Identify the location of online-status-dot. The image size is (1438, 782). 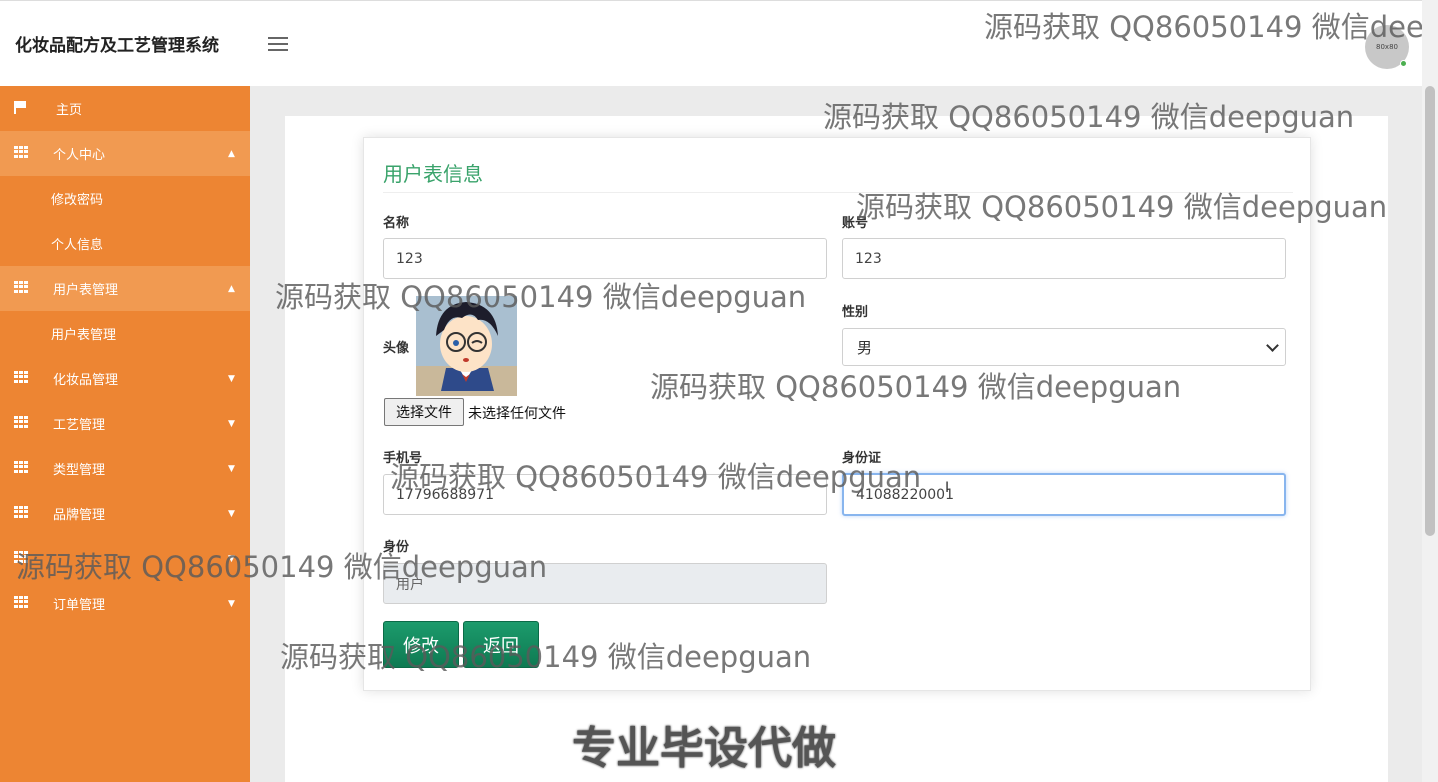
(1403, 63).